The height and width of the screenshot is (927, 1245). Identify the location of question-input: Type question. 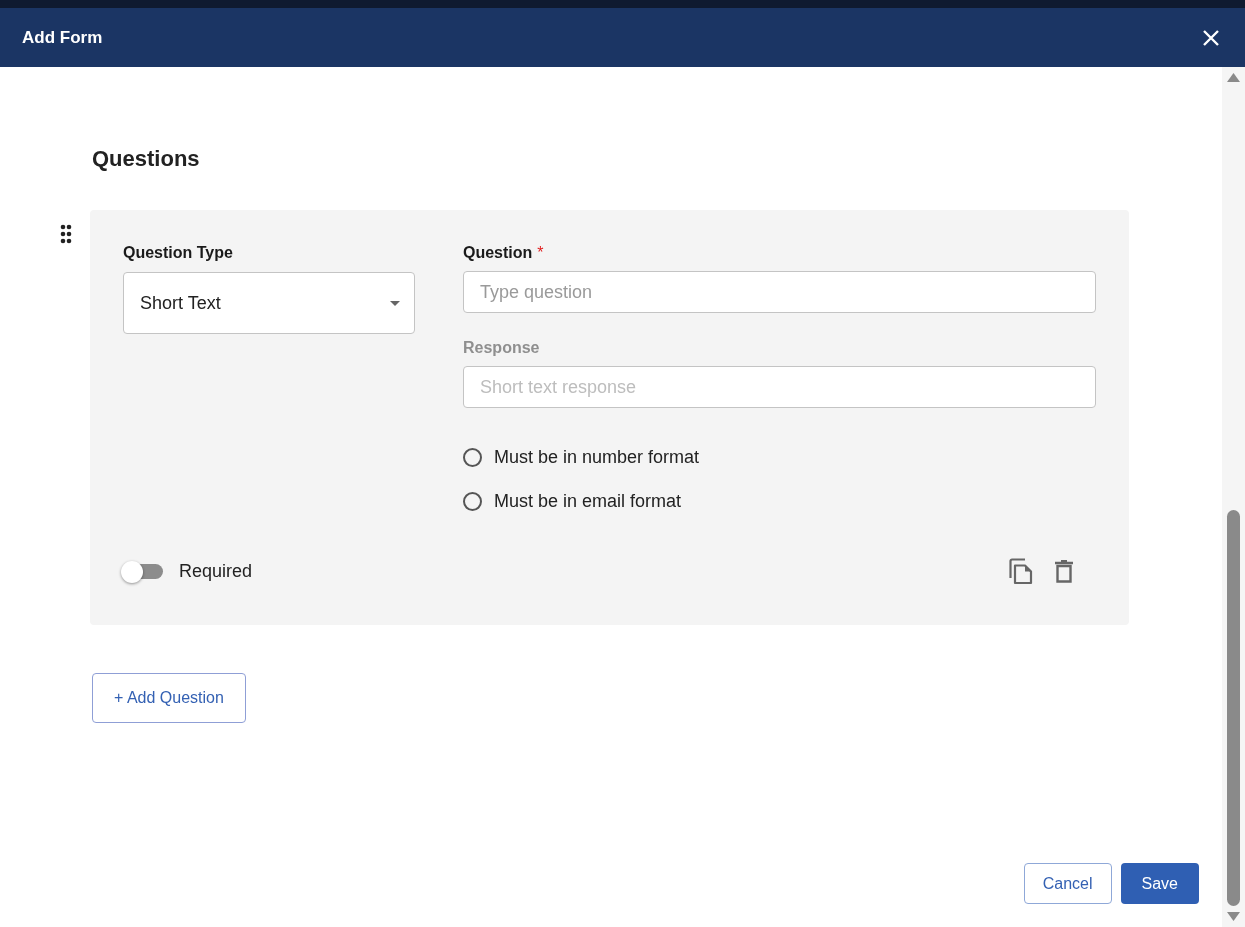
(779, 292).